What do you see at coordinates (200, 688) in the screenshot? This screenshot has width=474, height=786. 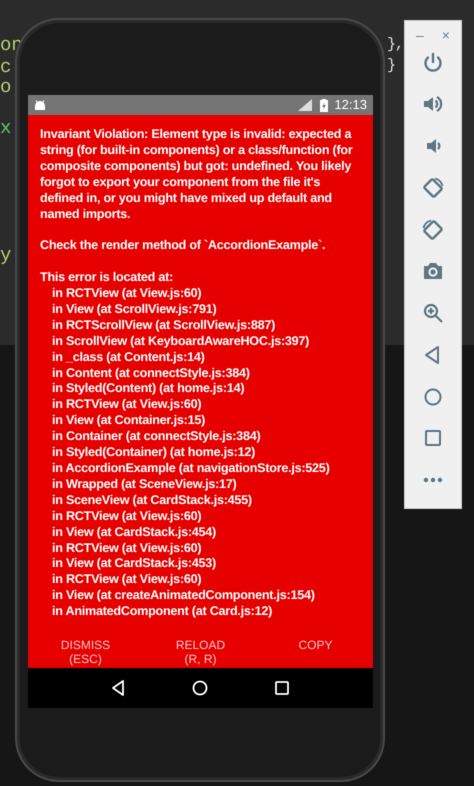 I see `home-icon` at bounding box center [200, 688].